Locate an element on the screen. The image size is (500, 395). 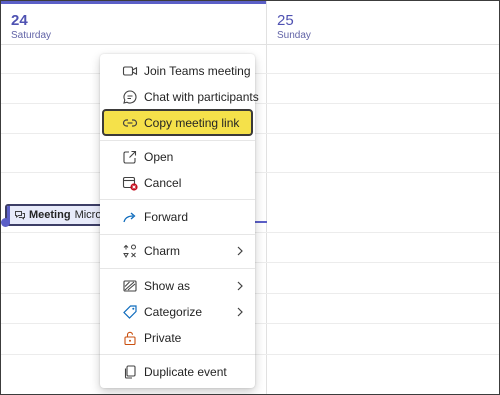
menu-item-label: Private is located at coordinates (163, 338).